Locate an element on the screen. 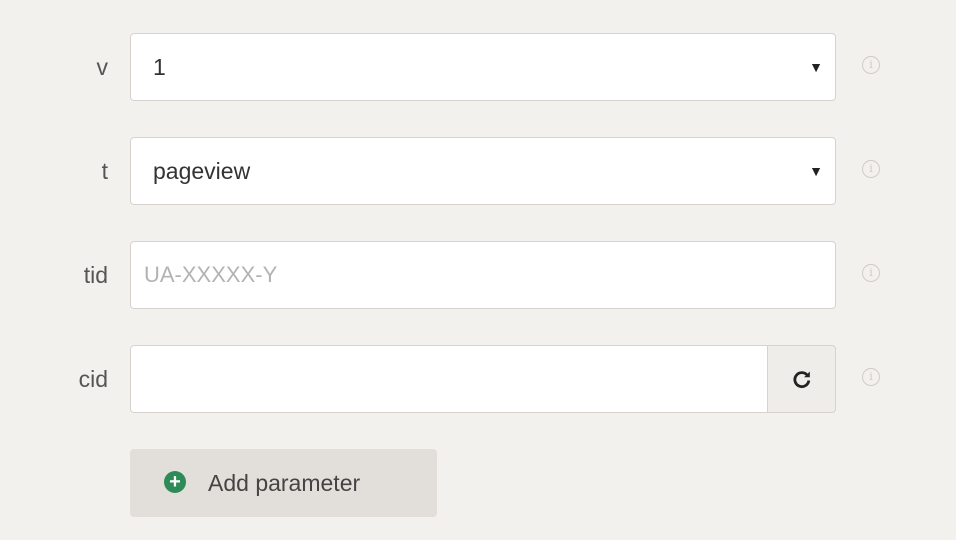  tid-input is located at coordinates (483, 275).